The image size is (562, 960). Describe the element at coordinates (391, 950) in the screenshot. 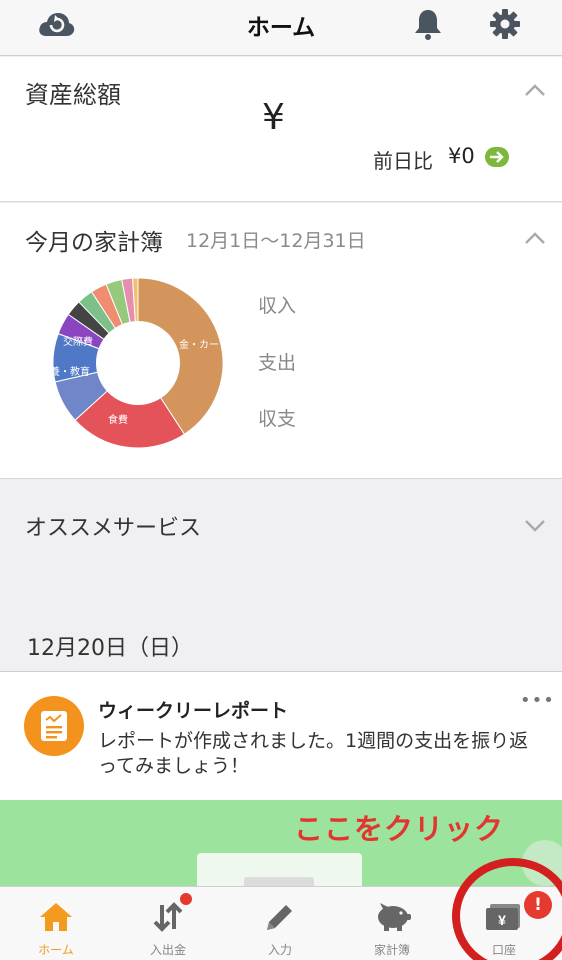

I see `tab-budget-label: 家計簿` at that location.